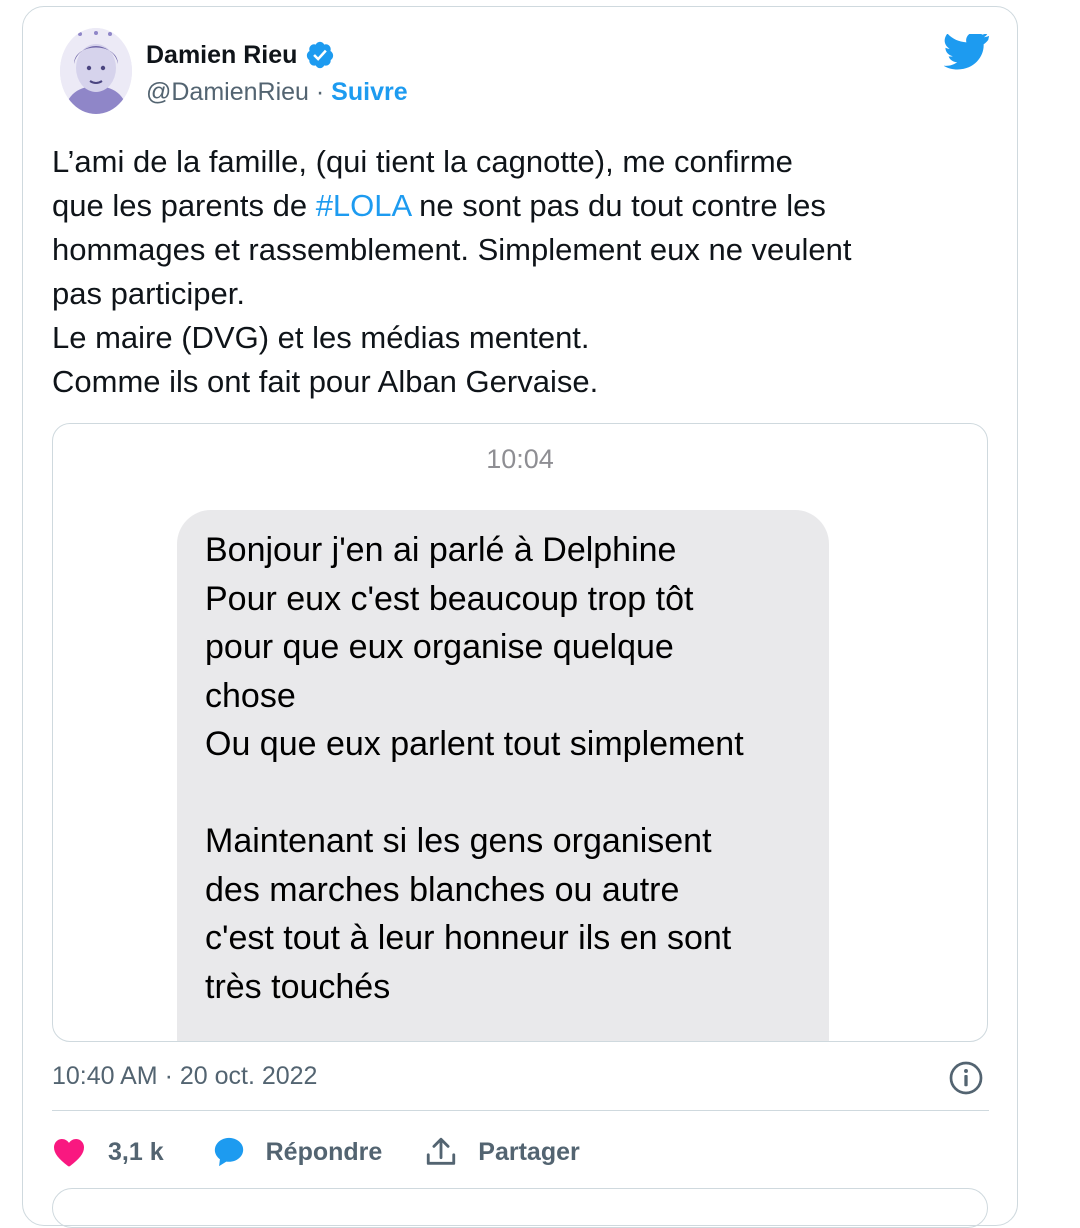  I want to click on avatar-image, so click(96, 71).